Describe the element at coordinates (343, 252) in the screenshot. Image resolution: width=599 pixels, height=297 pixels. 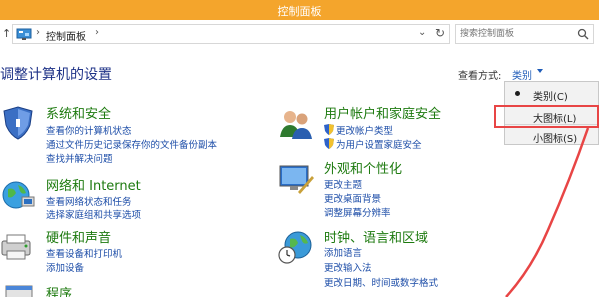
I see `category-link: 添加语言` at that location.